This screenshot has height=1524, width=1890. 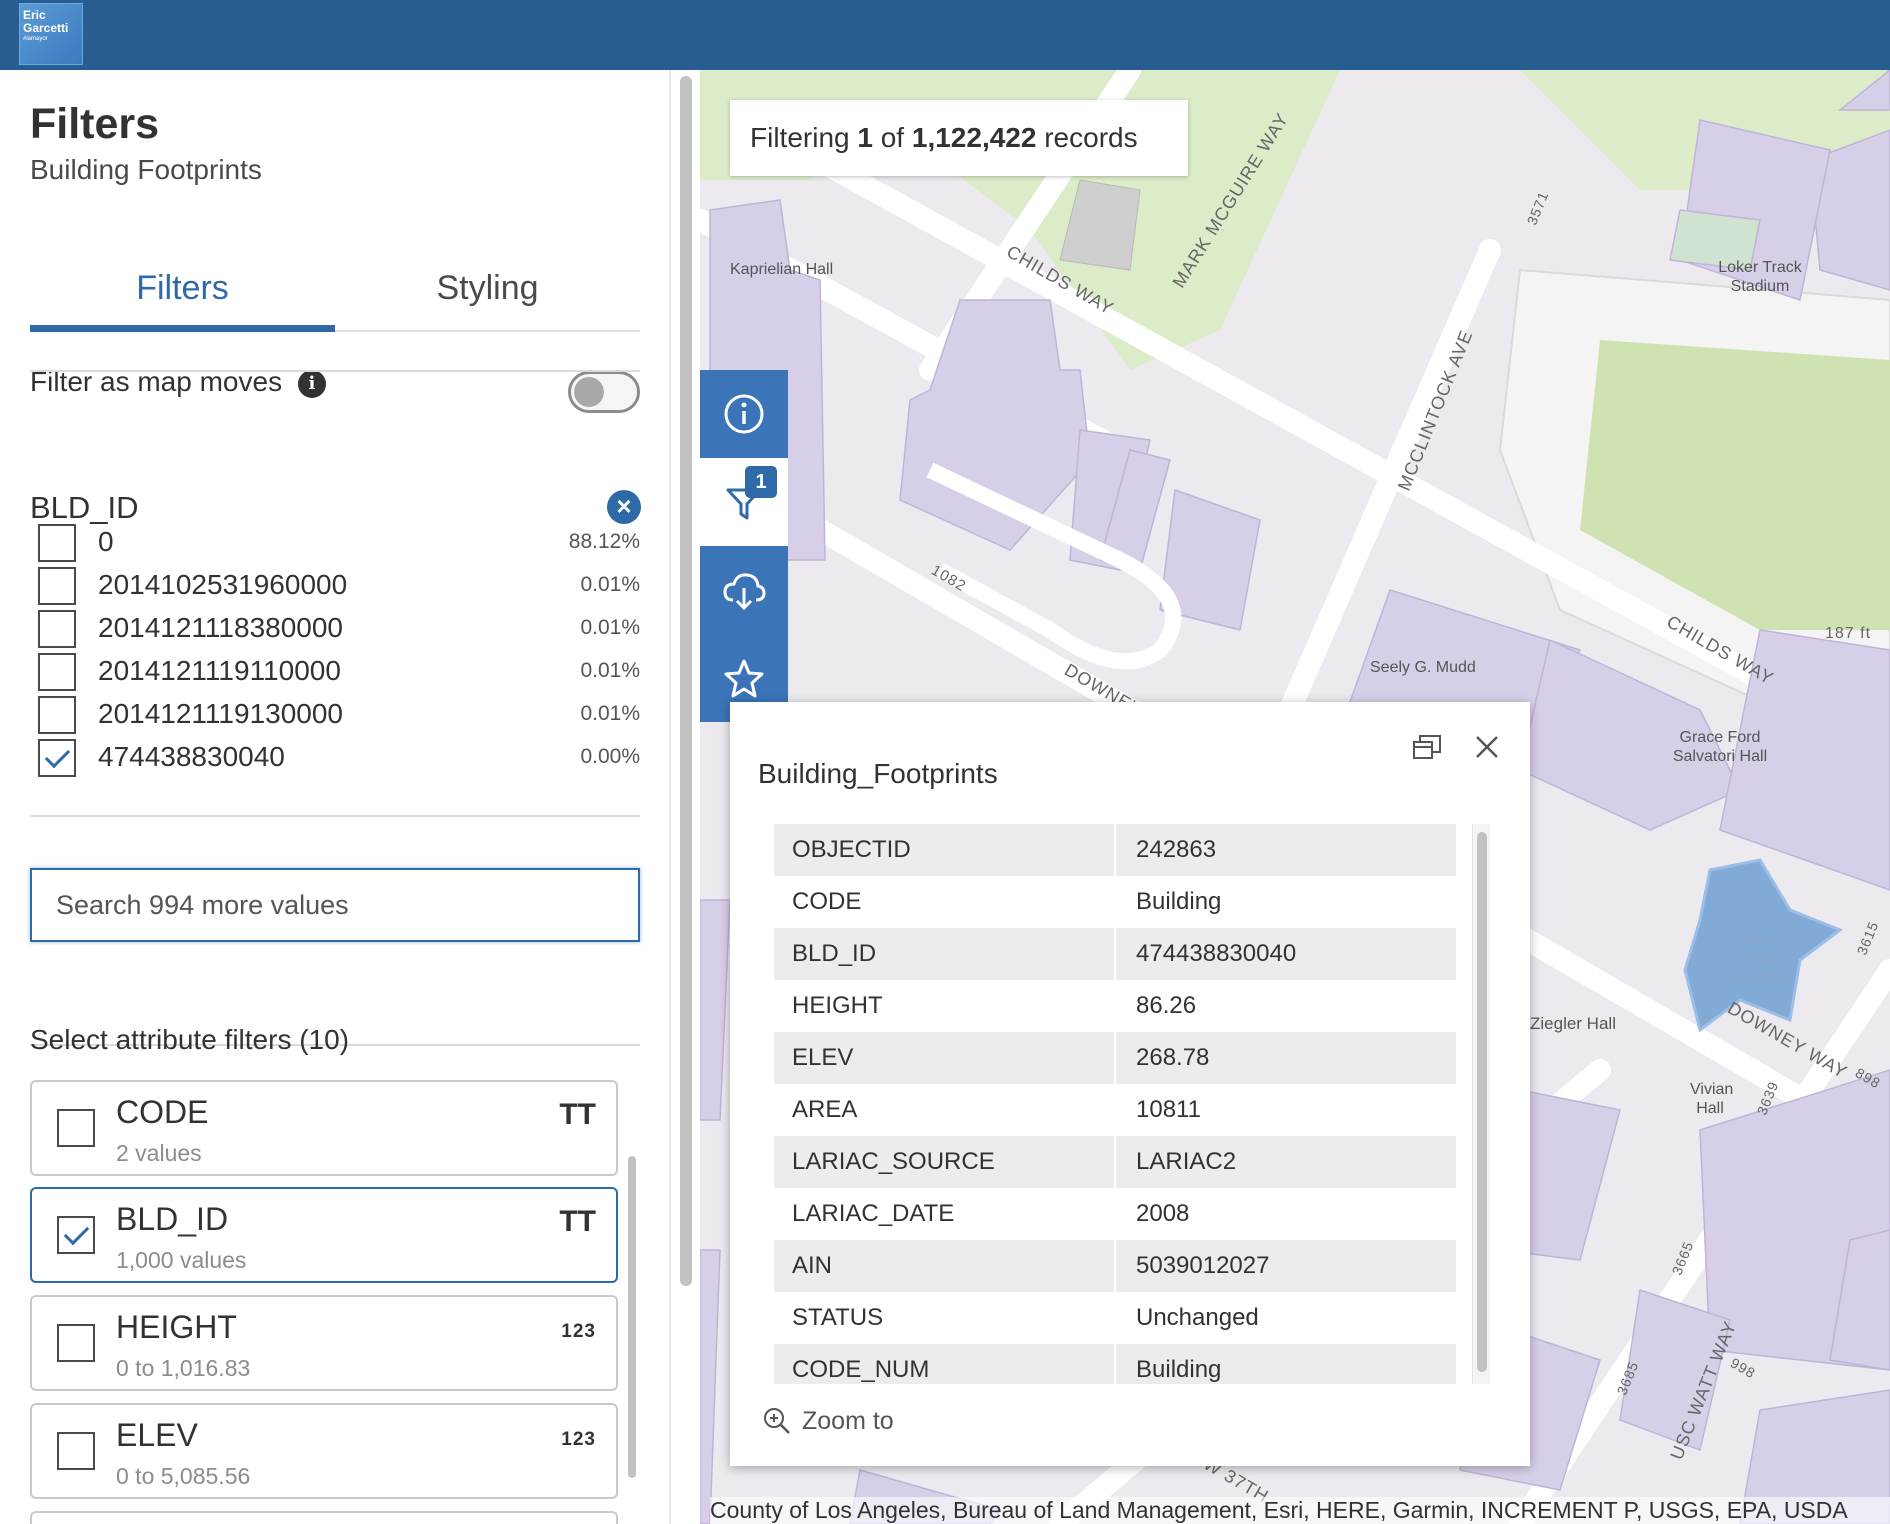 I want to click on filter-status-suffix: records, so click(x=1091, y=137).